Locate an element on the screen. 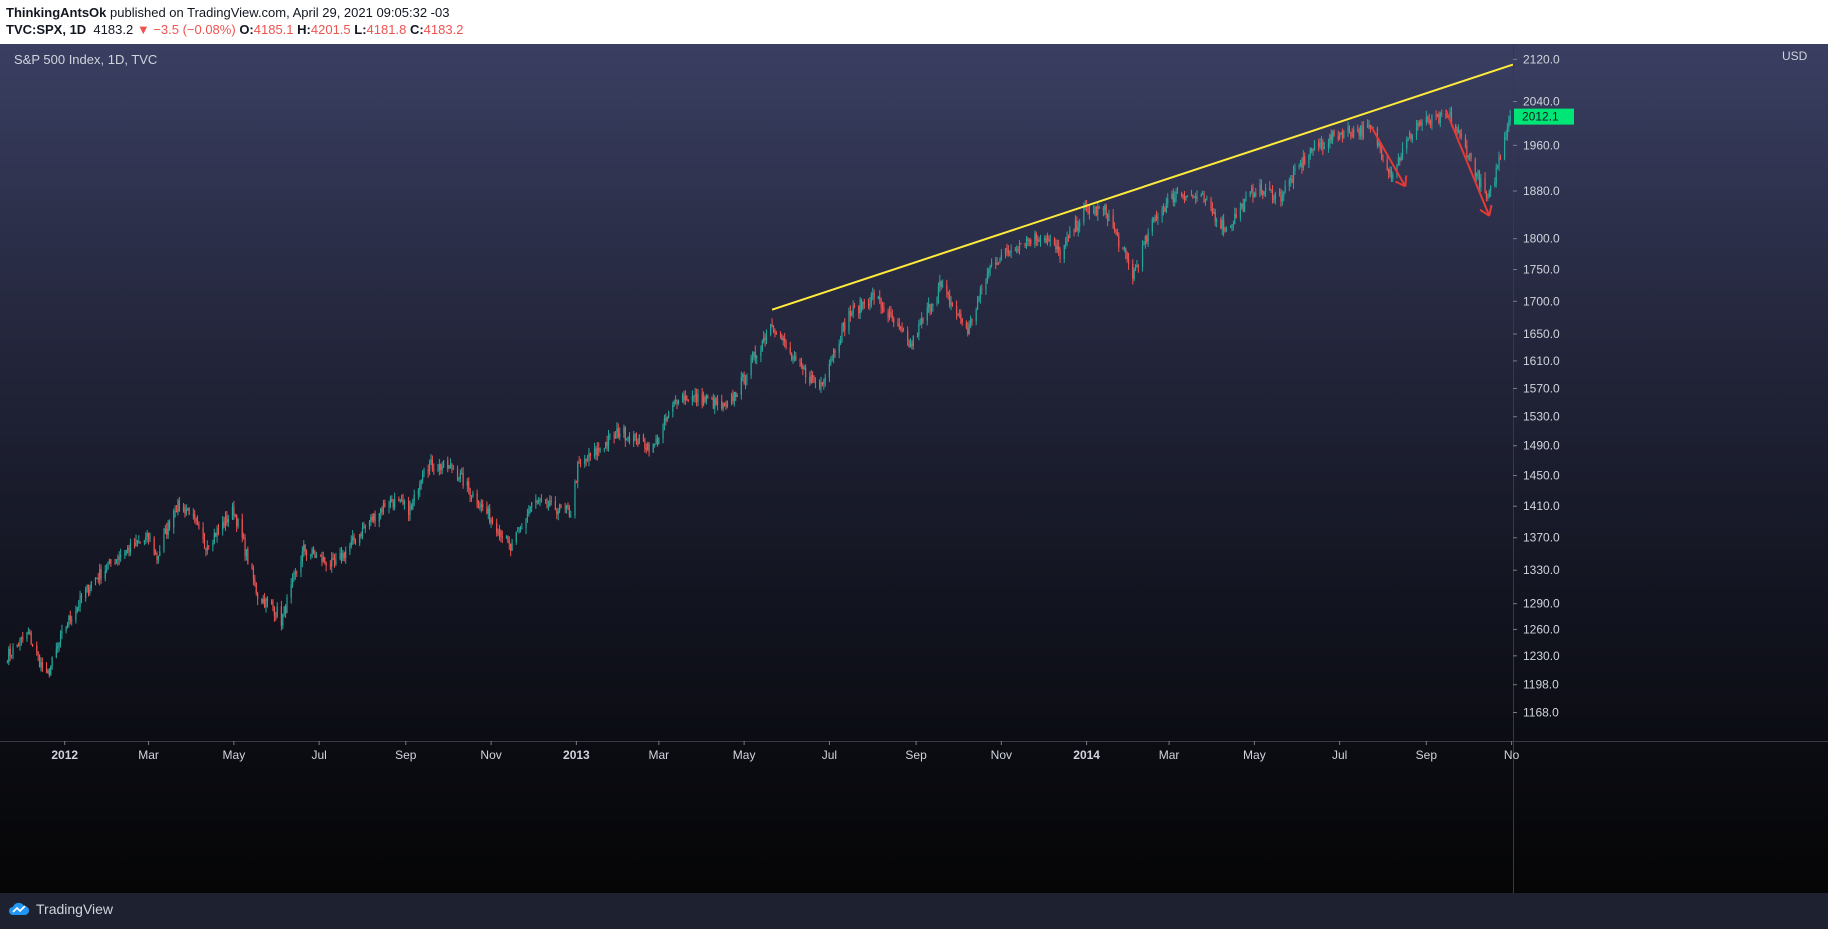  time-tick-label: Mar is located at coordinates (1169, 755).